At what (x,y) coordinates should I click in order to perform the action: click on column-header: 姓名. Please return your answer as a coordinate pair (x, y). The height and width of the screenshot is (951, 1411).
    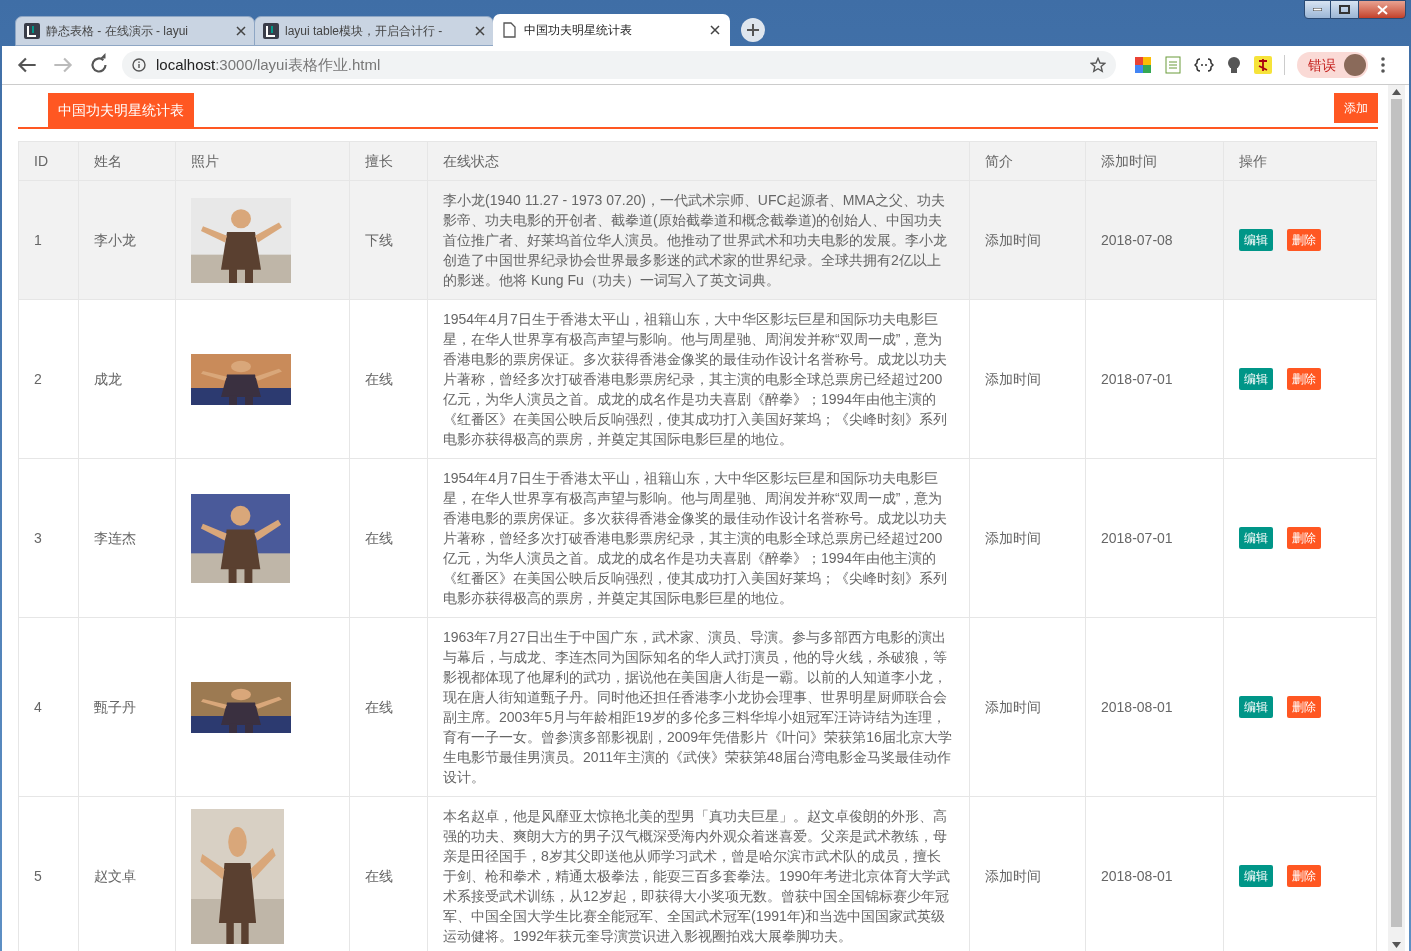
    Looking at the image, I should click on (127, 161).